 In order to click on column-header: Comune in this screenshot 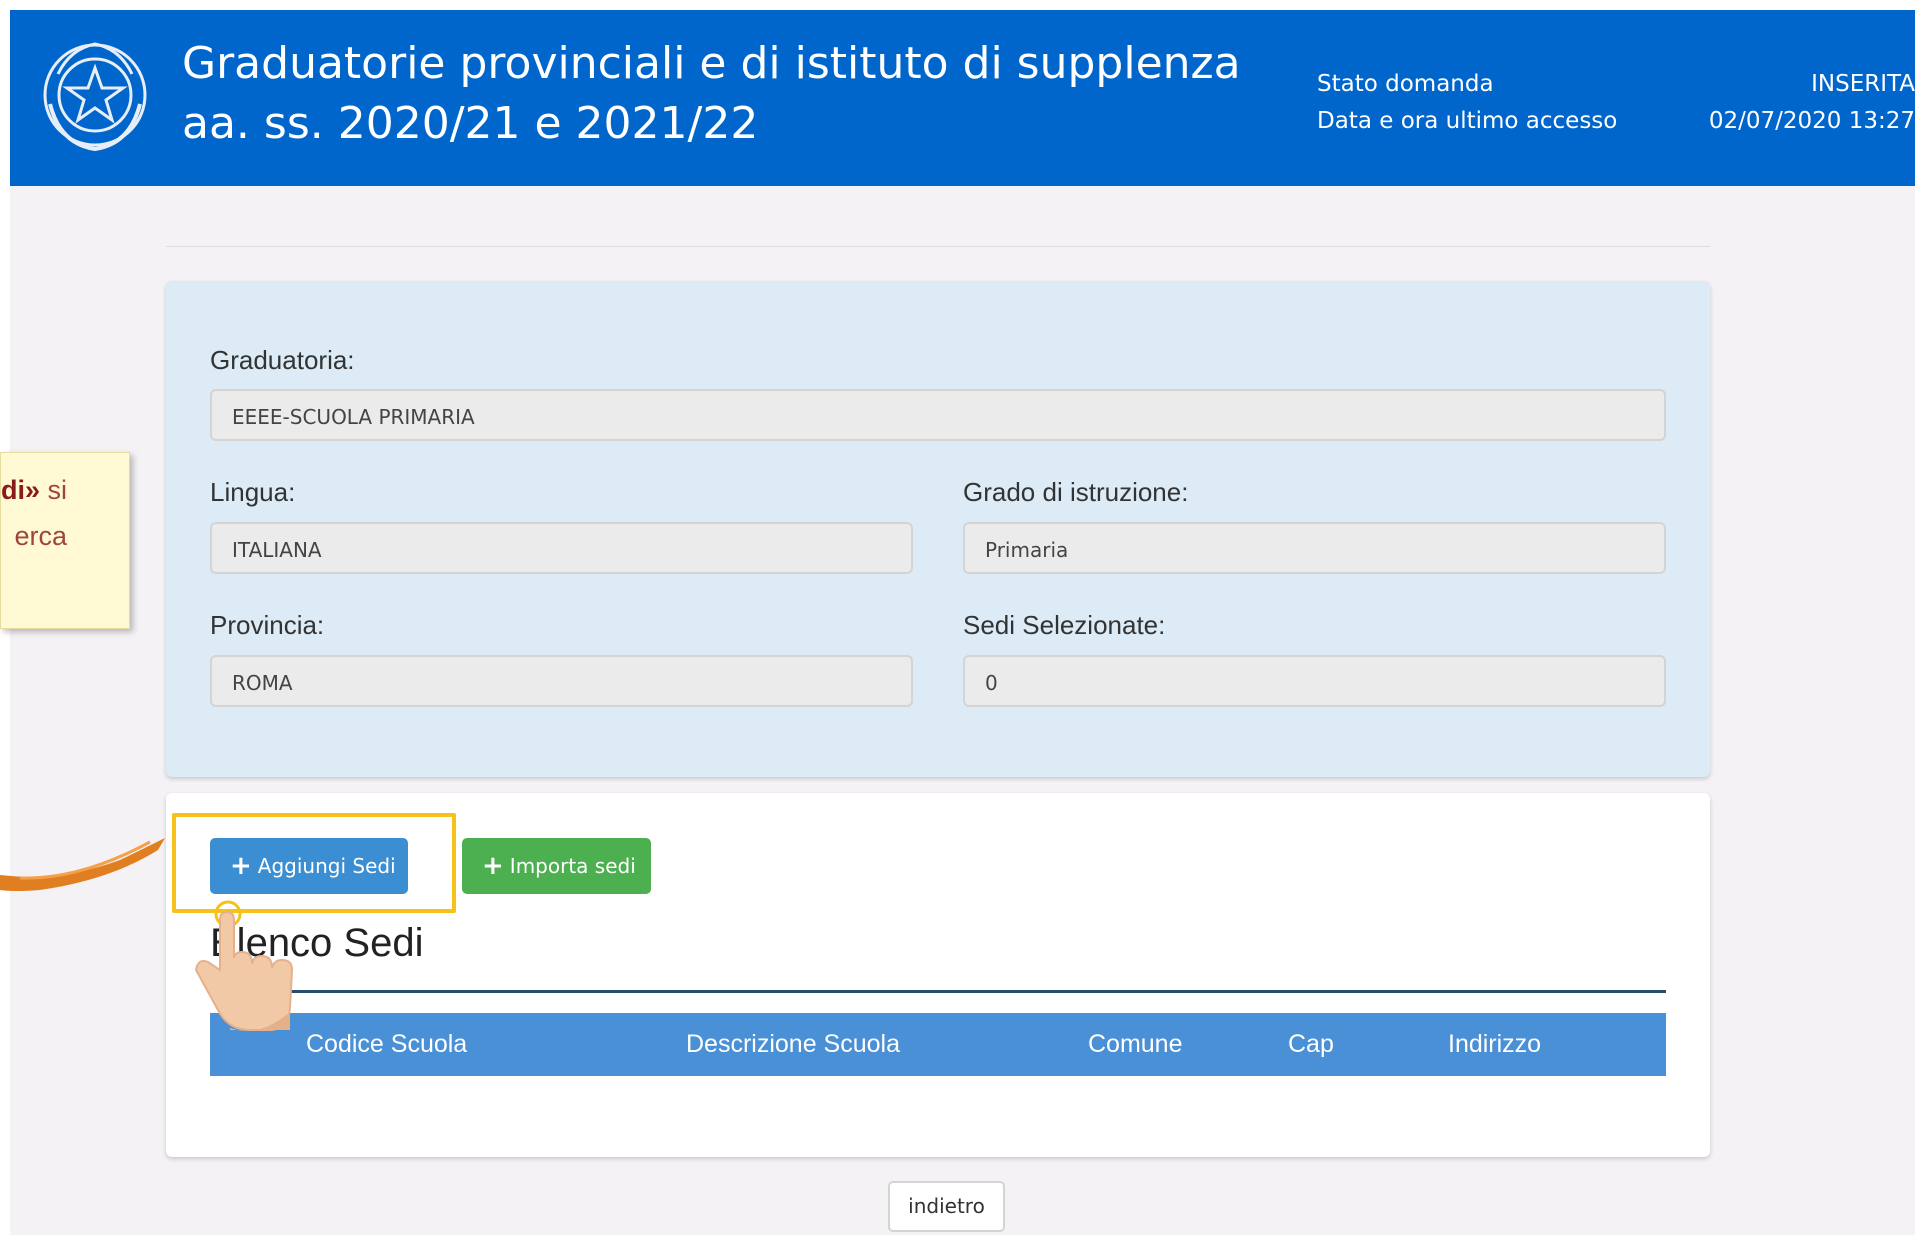, I will do `click(1135, 1044)`.